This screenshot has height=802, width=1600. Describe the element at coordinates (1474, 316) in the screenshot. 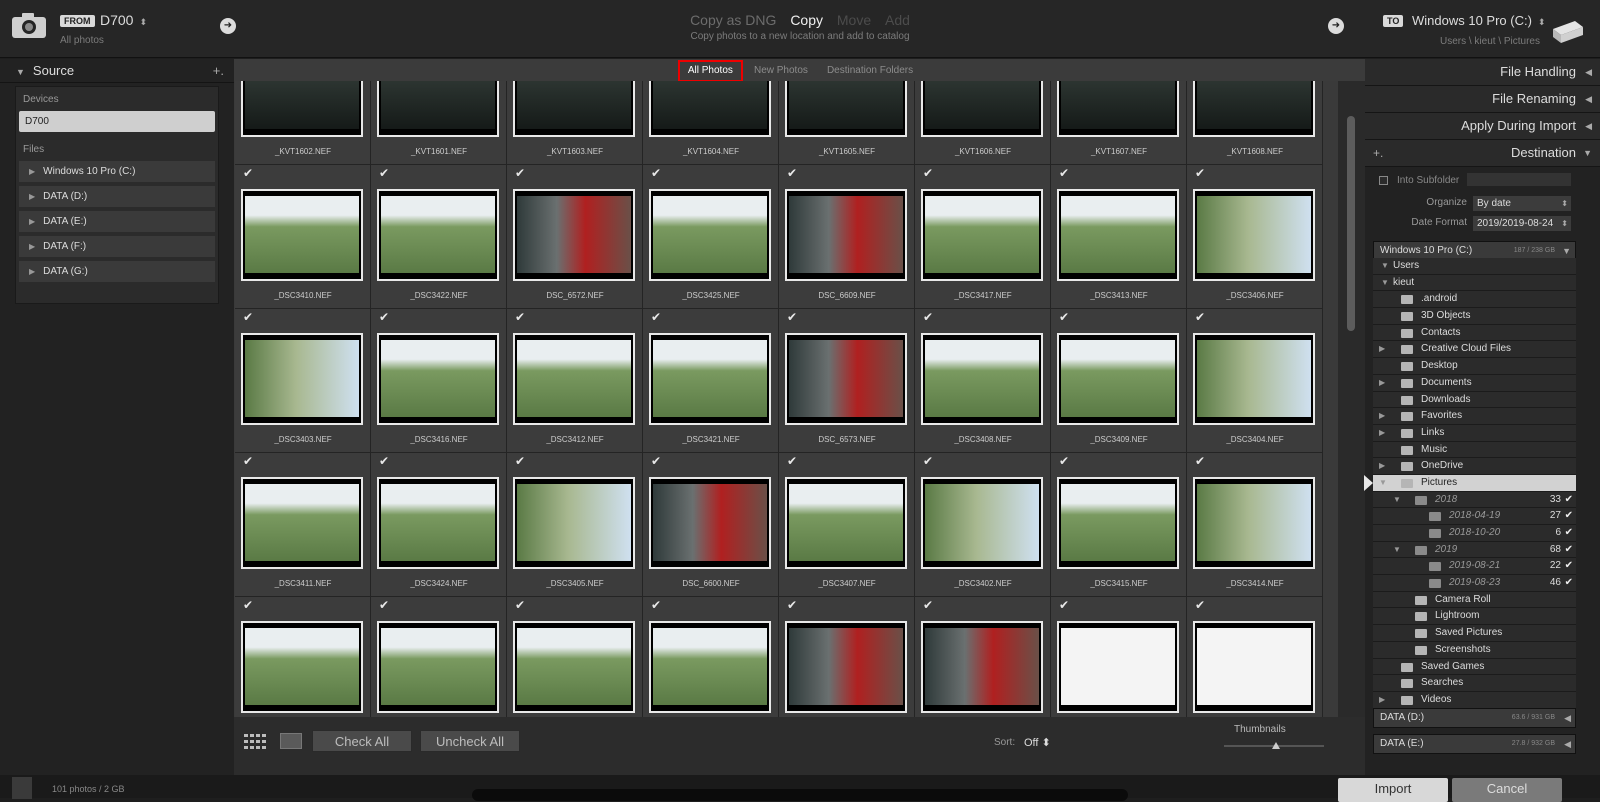

I see `folder-tree-item: 3D Objects` at that location.